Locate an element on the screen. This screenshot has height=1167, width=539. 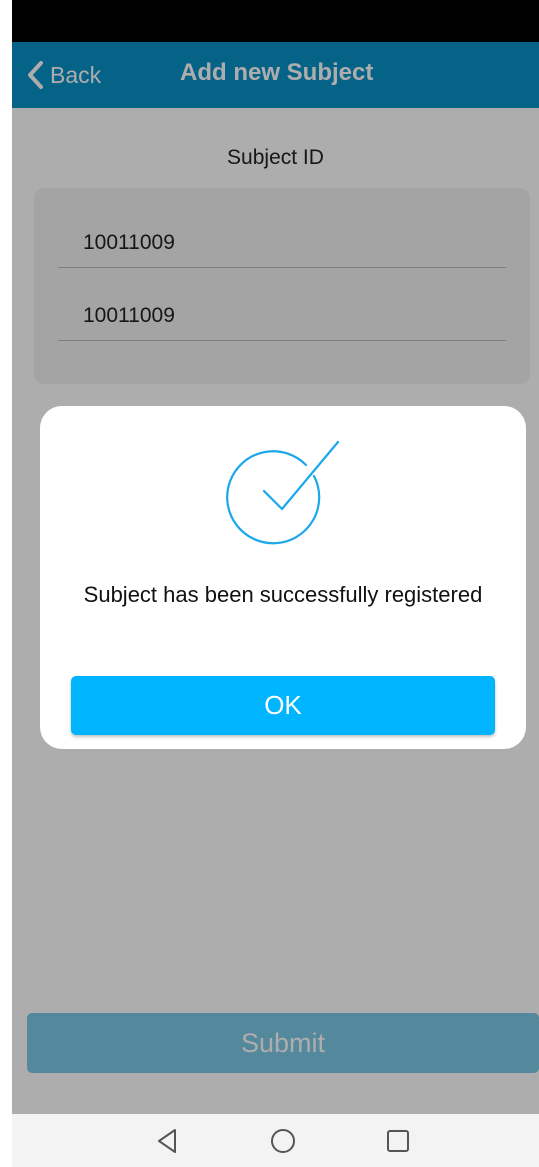
nav-home-icon is located at coordinates (283, 1141).